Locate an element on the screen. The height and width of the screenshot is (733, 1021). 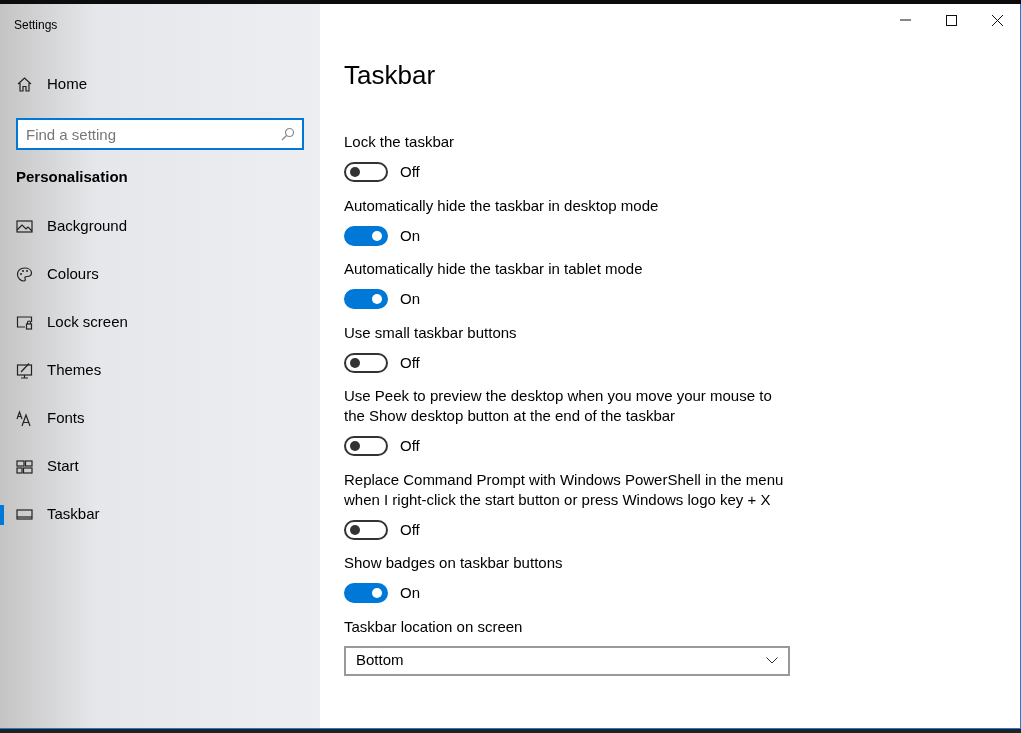
setting-label: Replace Command Prompt with Windows PowerShell in the menu when I right-click the start button or press Windows logo key + X is located at coordinates (564, 489).